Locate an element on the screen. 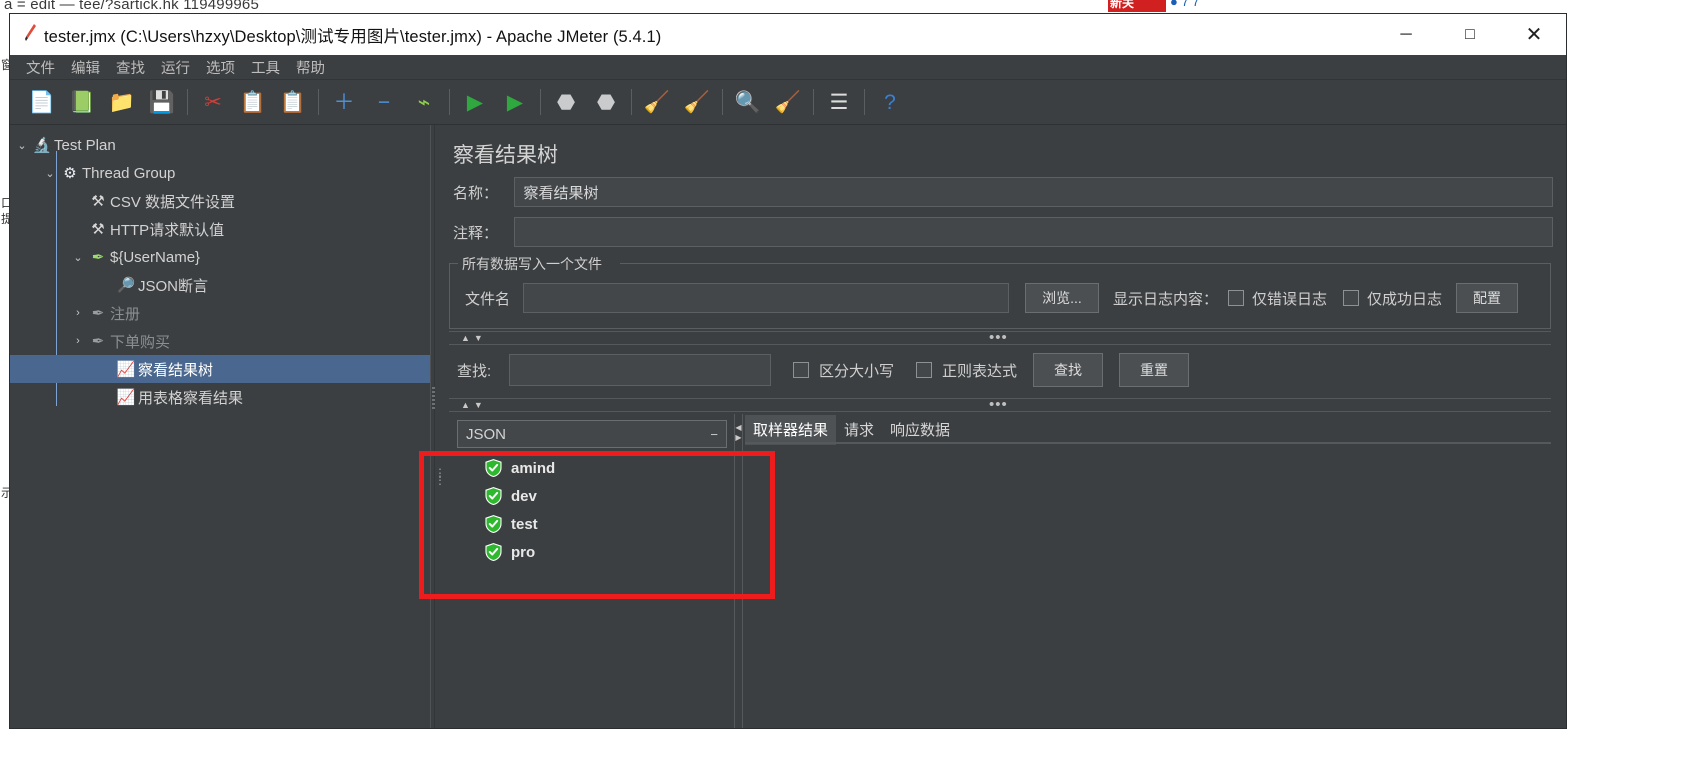 The width and height of the screenshot is (1692, 784). jmeter-feather-icon is located at coordinates (31, 34).